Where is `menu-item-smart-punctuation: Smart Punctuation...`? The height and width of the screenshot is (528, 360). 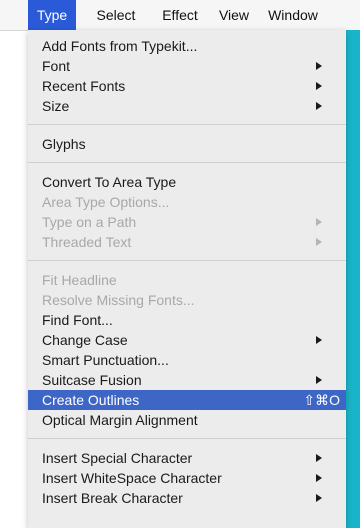 menu-item-smart-punctuation: Smart Punctuation... is located at coordinates (187, 360).